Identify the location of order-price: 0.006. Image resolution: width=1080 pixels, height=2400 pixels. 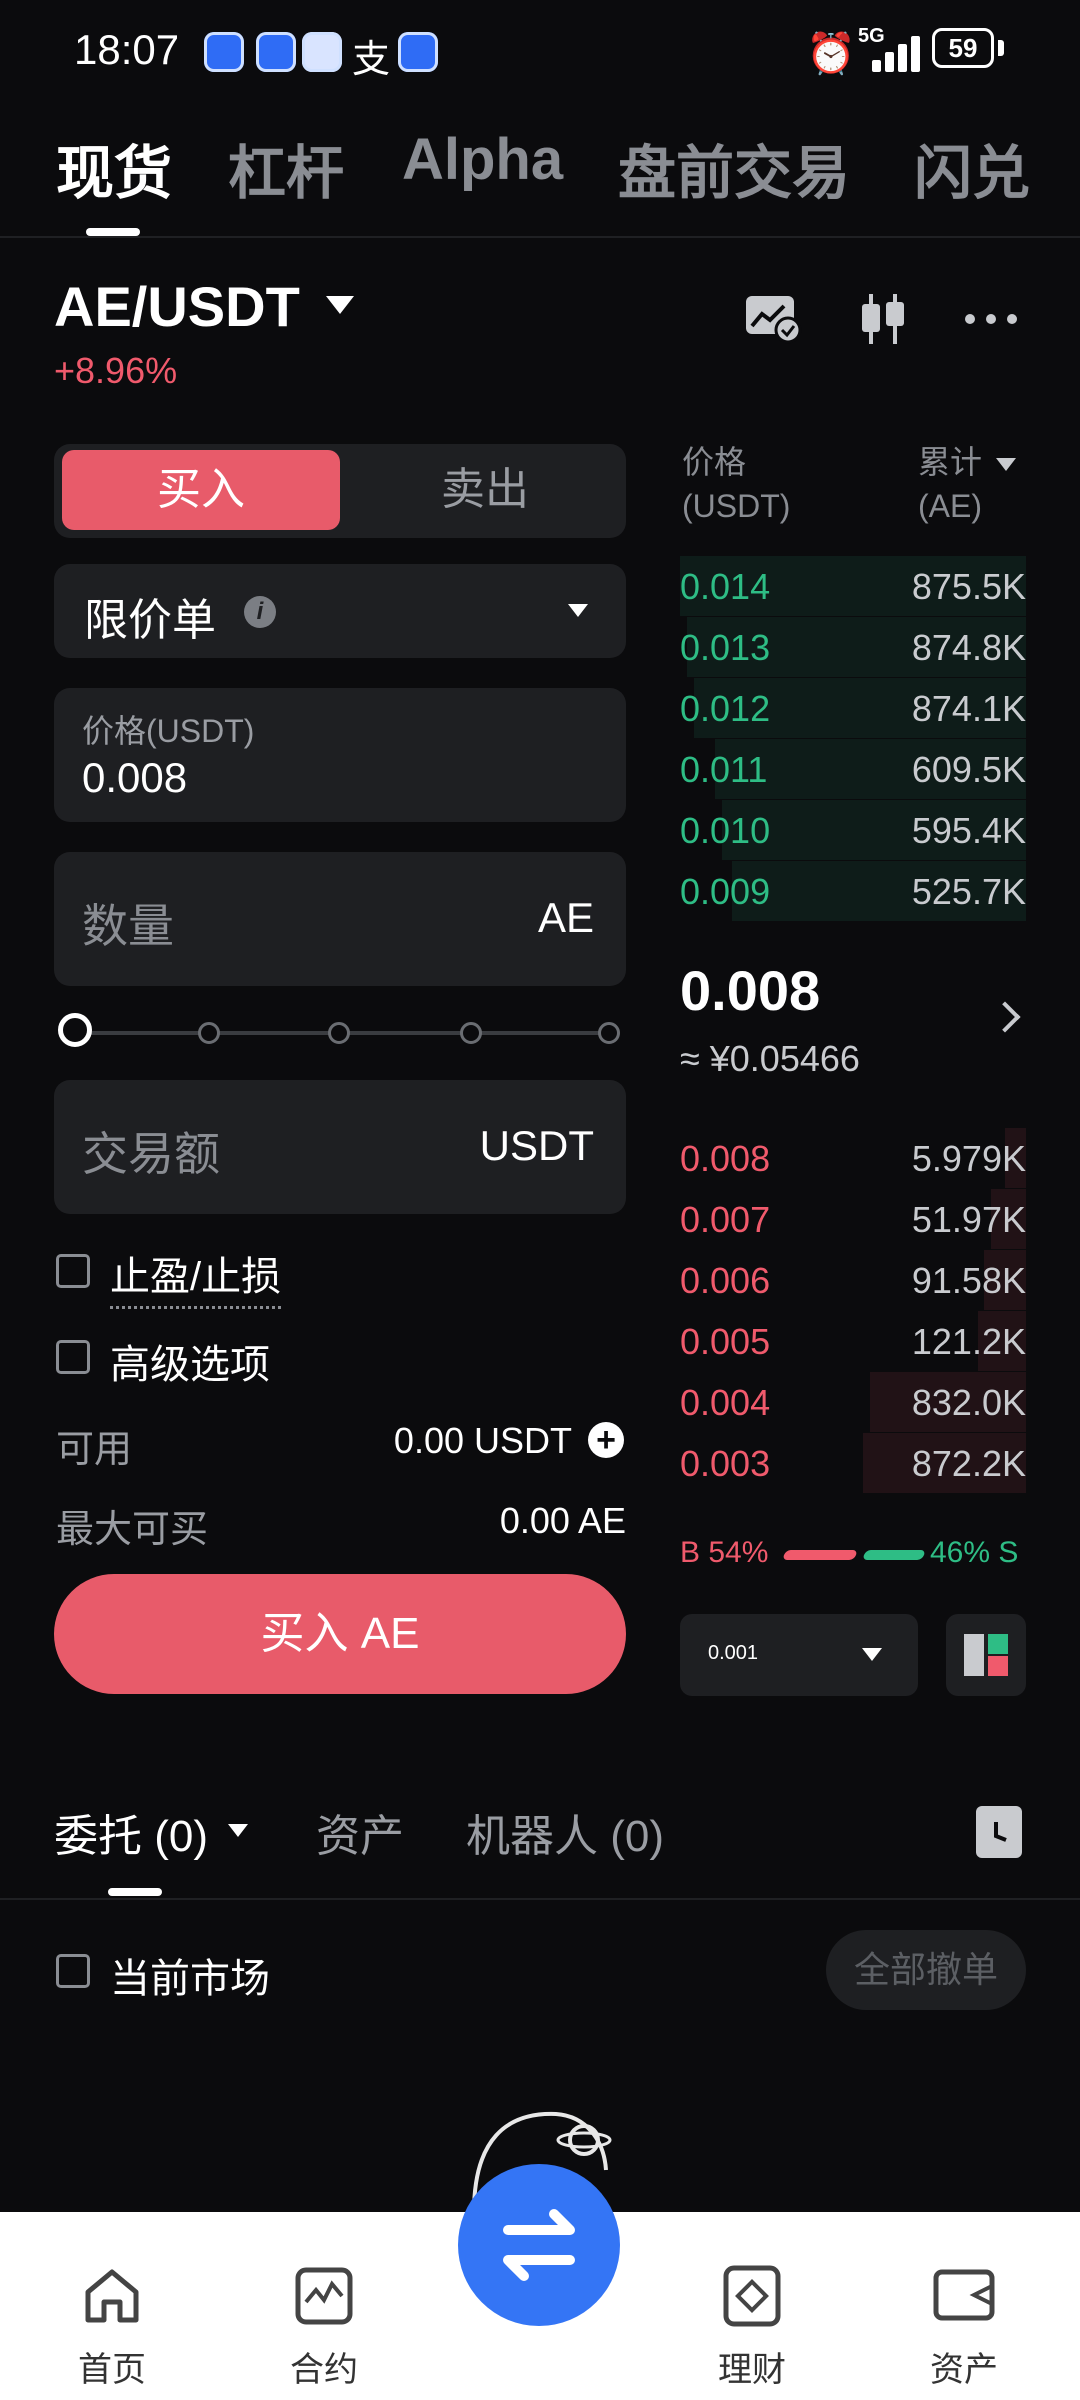
(725, 1280).